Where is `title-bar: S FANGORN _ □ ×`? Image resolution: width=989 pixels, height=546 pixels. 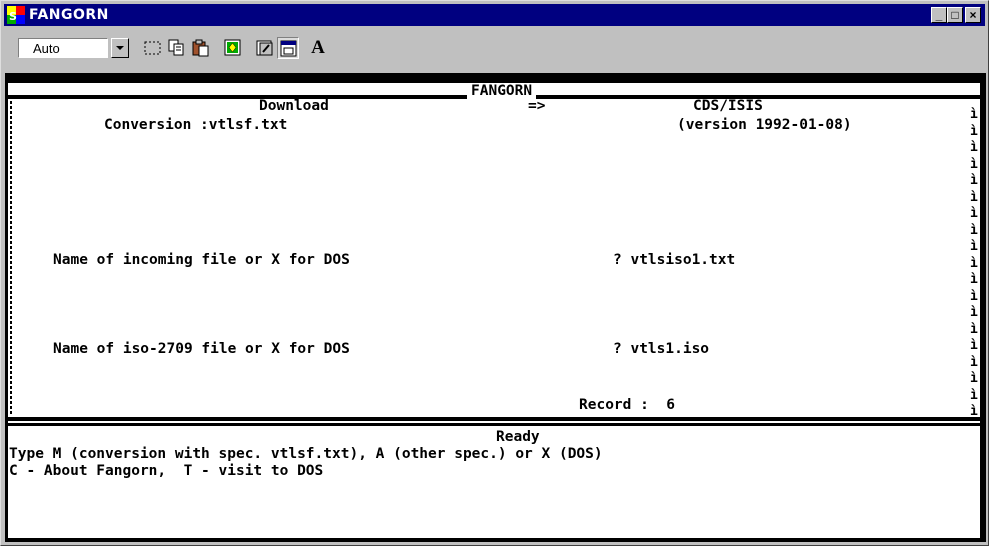 title-bar: S FANGORN _ □ × is located at coordinates (494, 15).